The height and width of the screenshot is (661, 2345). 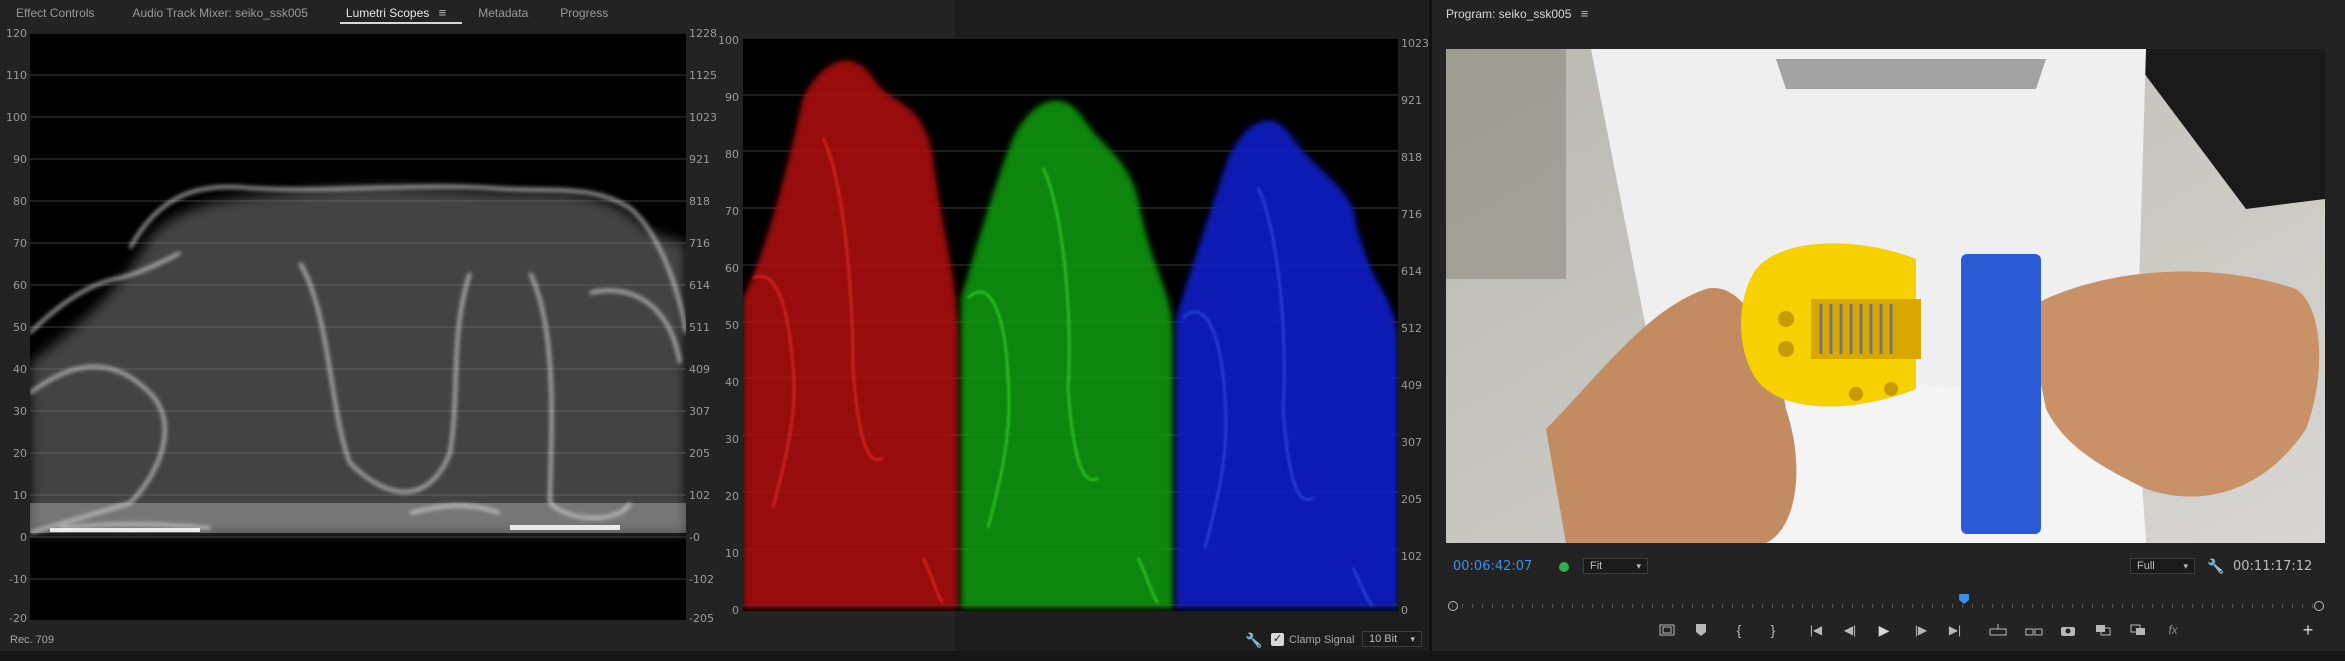 What do you see at coordinates (699, 369) in the screenshot?
I see `wf-tick-r: 409` at bounding box center [699, 369].